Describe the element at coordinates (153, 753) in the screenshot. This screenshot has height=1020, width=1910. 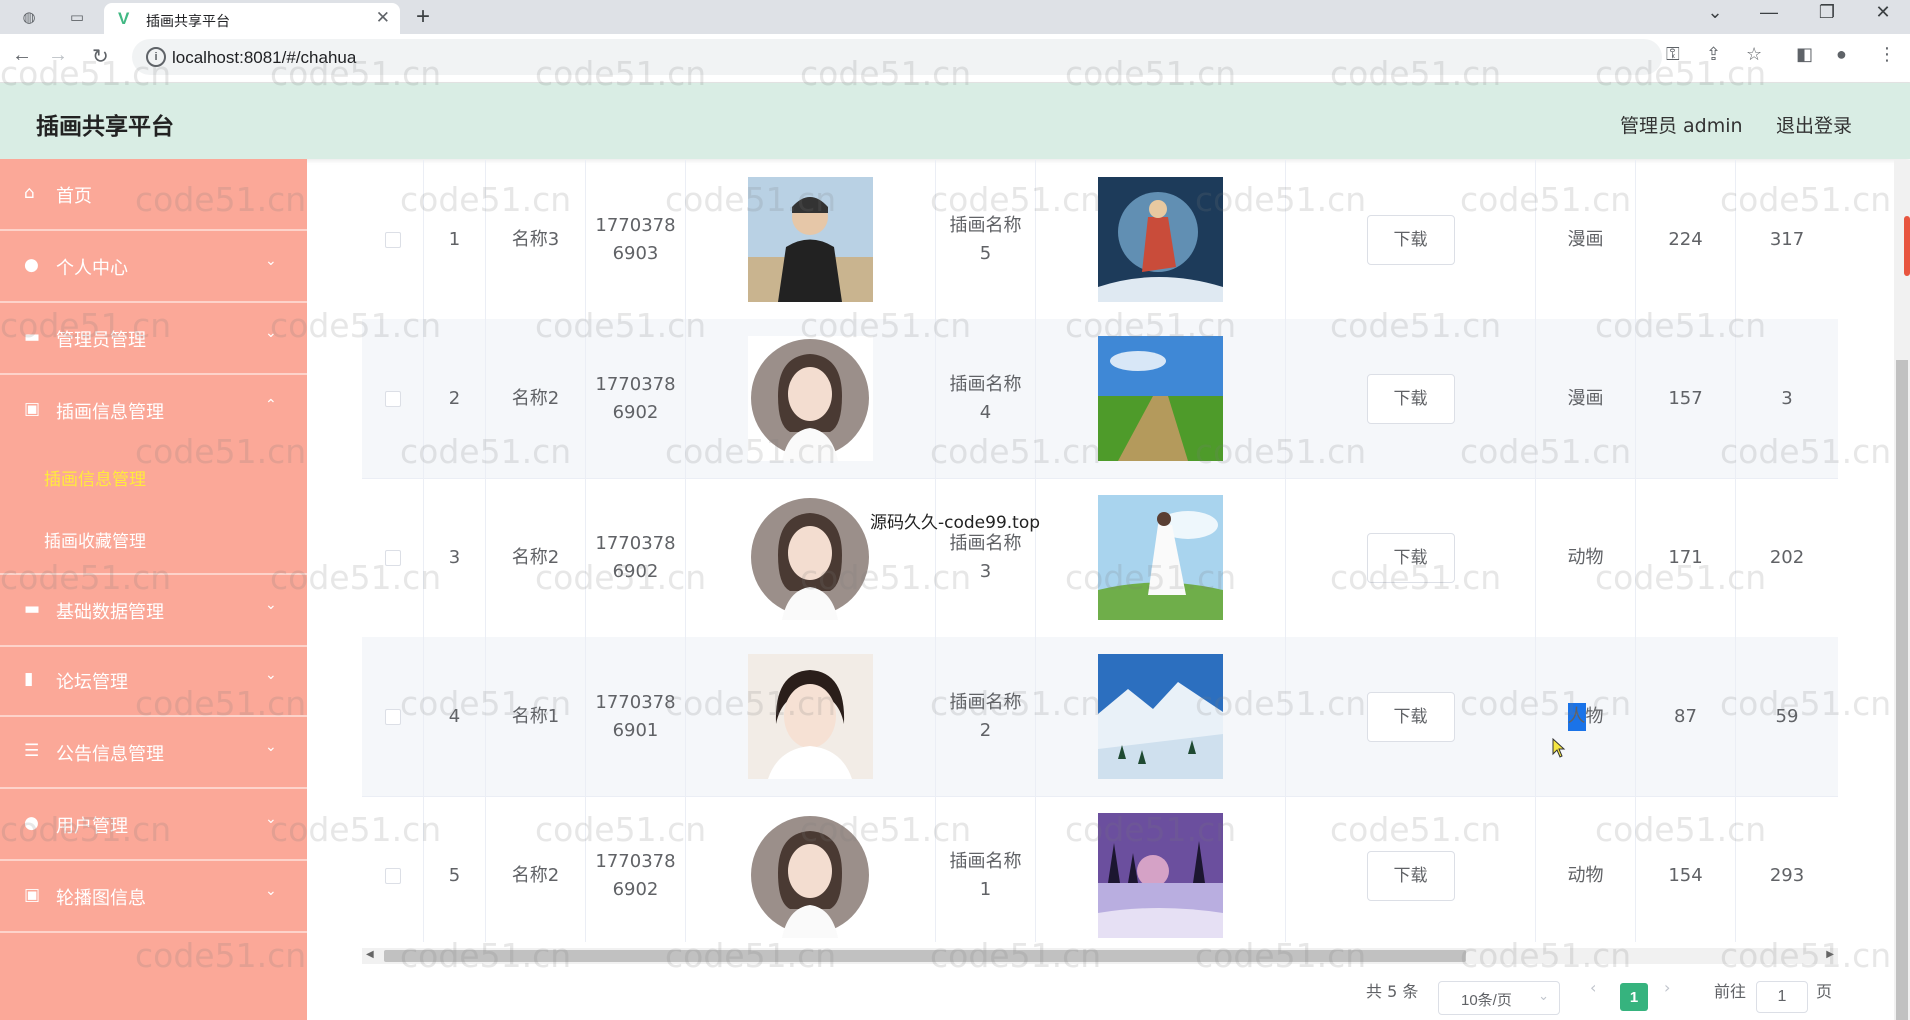
I see `sidebar-item-announcements: ☰ 公告信息管理 ⌄` at that location.